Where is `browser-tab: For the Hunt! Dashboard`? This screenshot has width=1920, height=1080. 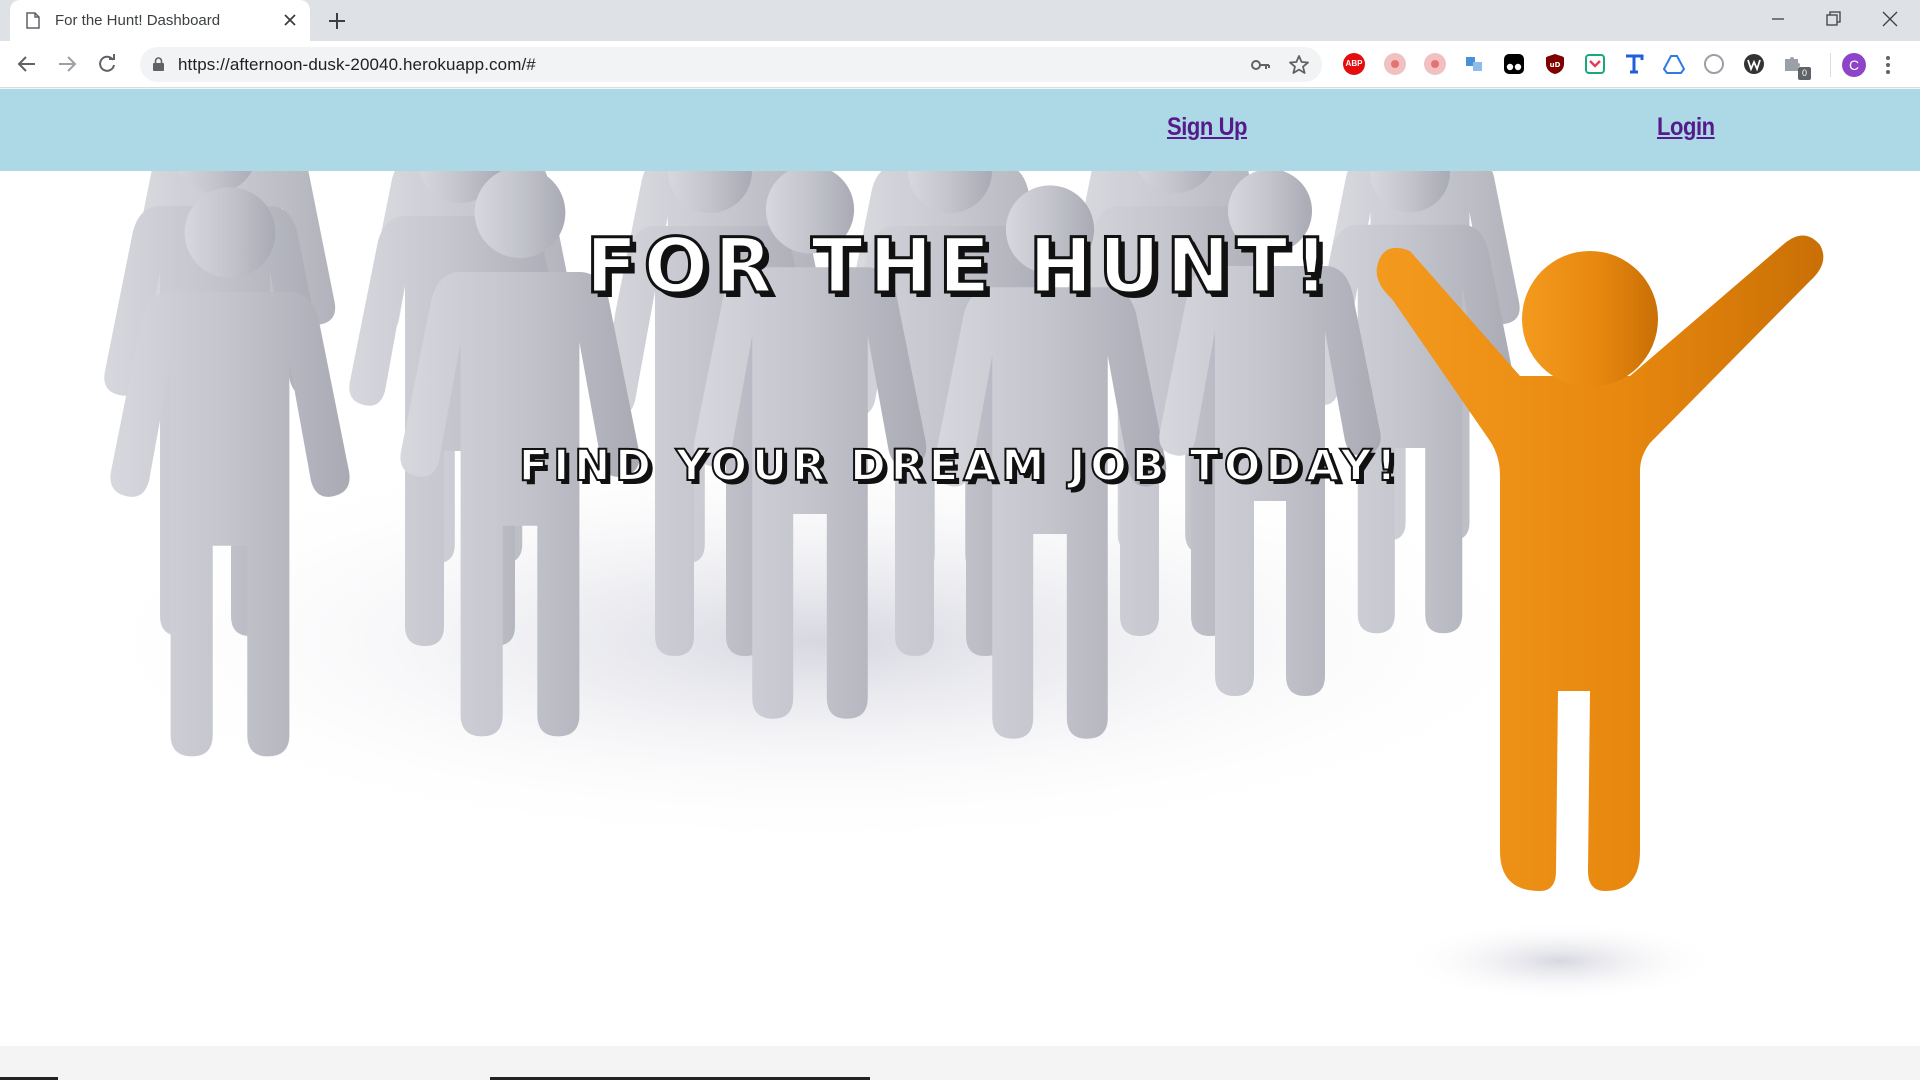
browser-tab: For the Hunt! Dashboard is located at coordinates (160, 20).